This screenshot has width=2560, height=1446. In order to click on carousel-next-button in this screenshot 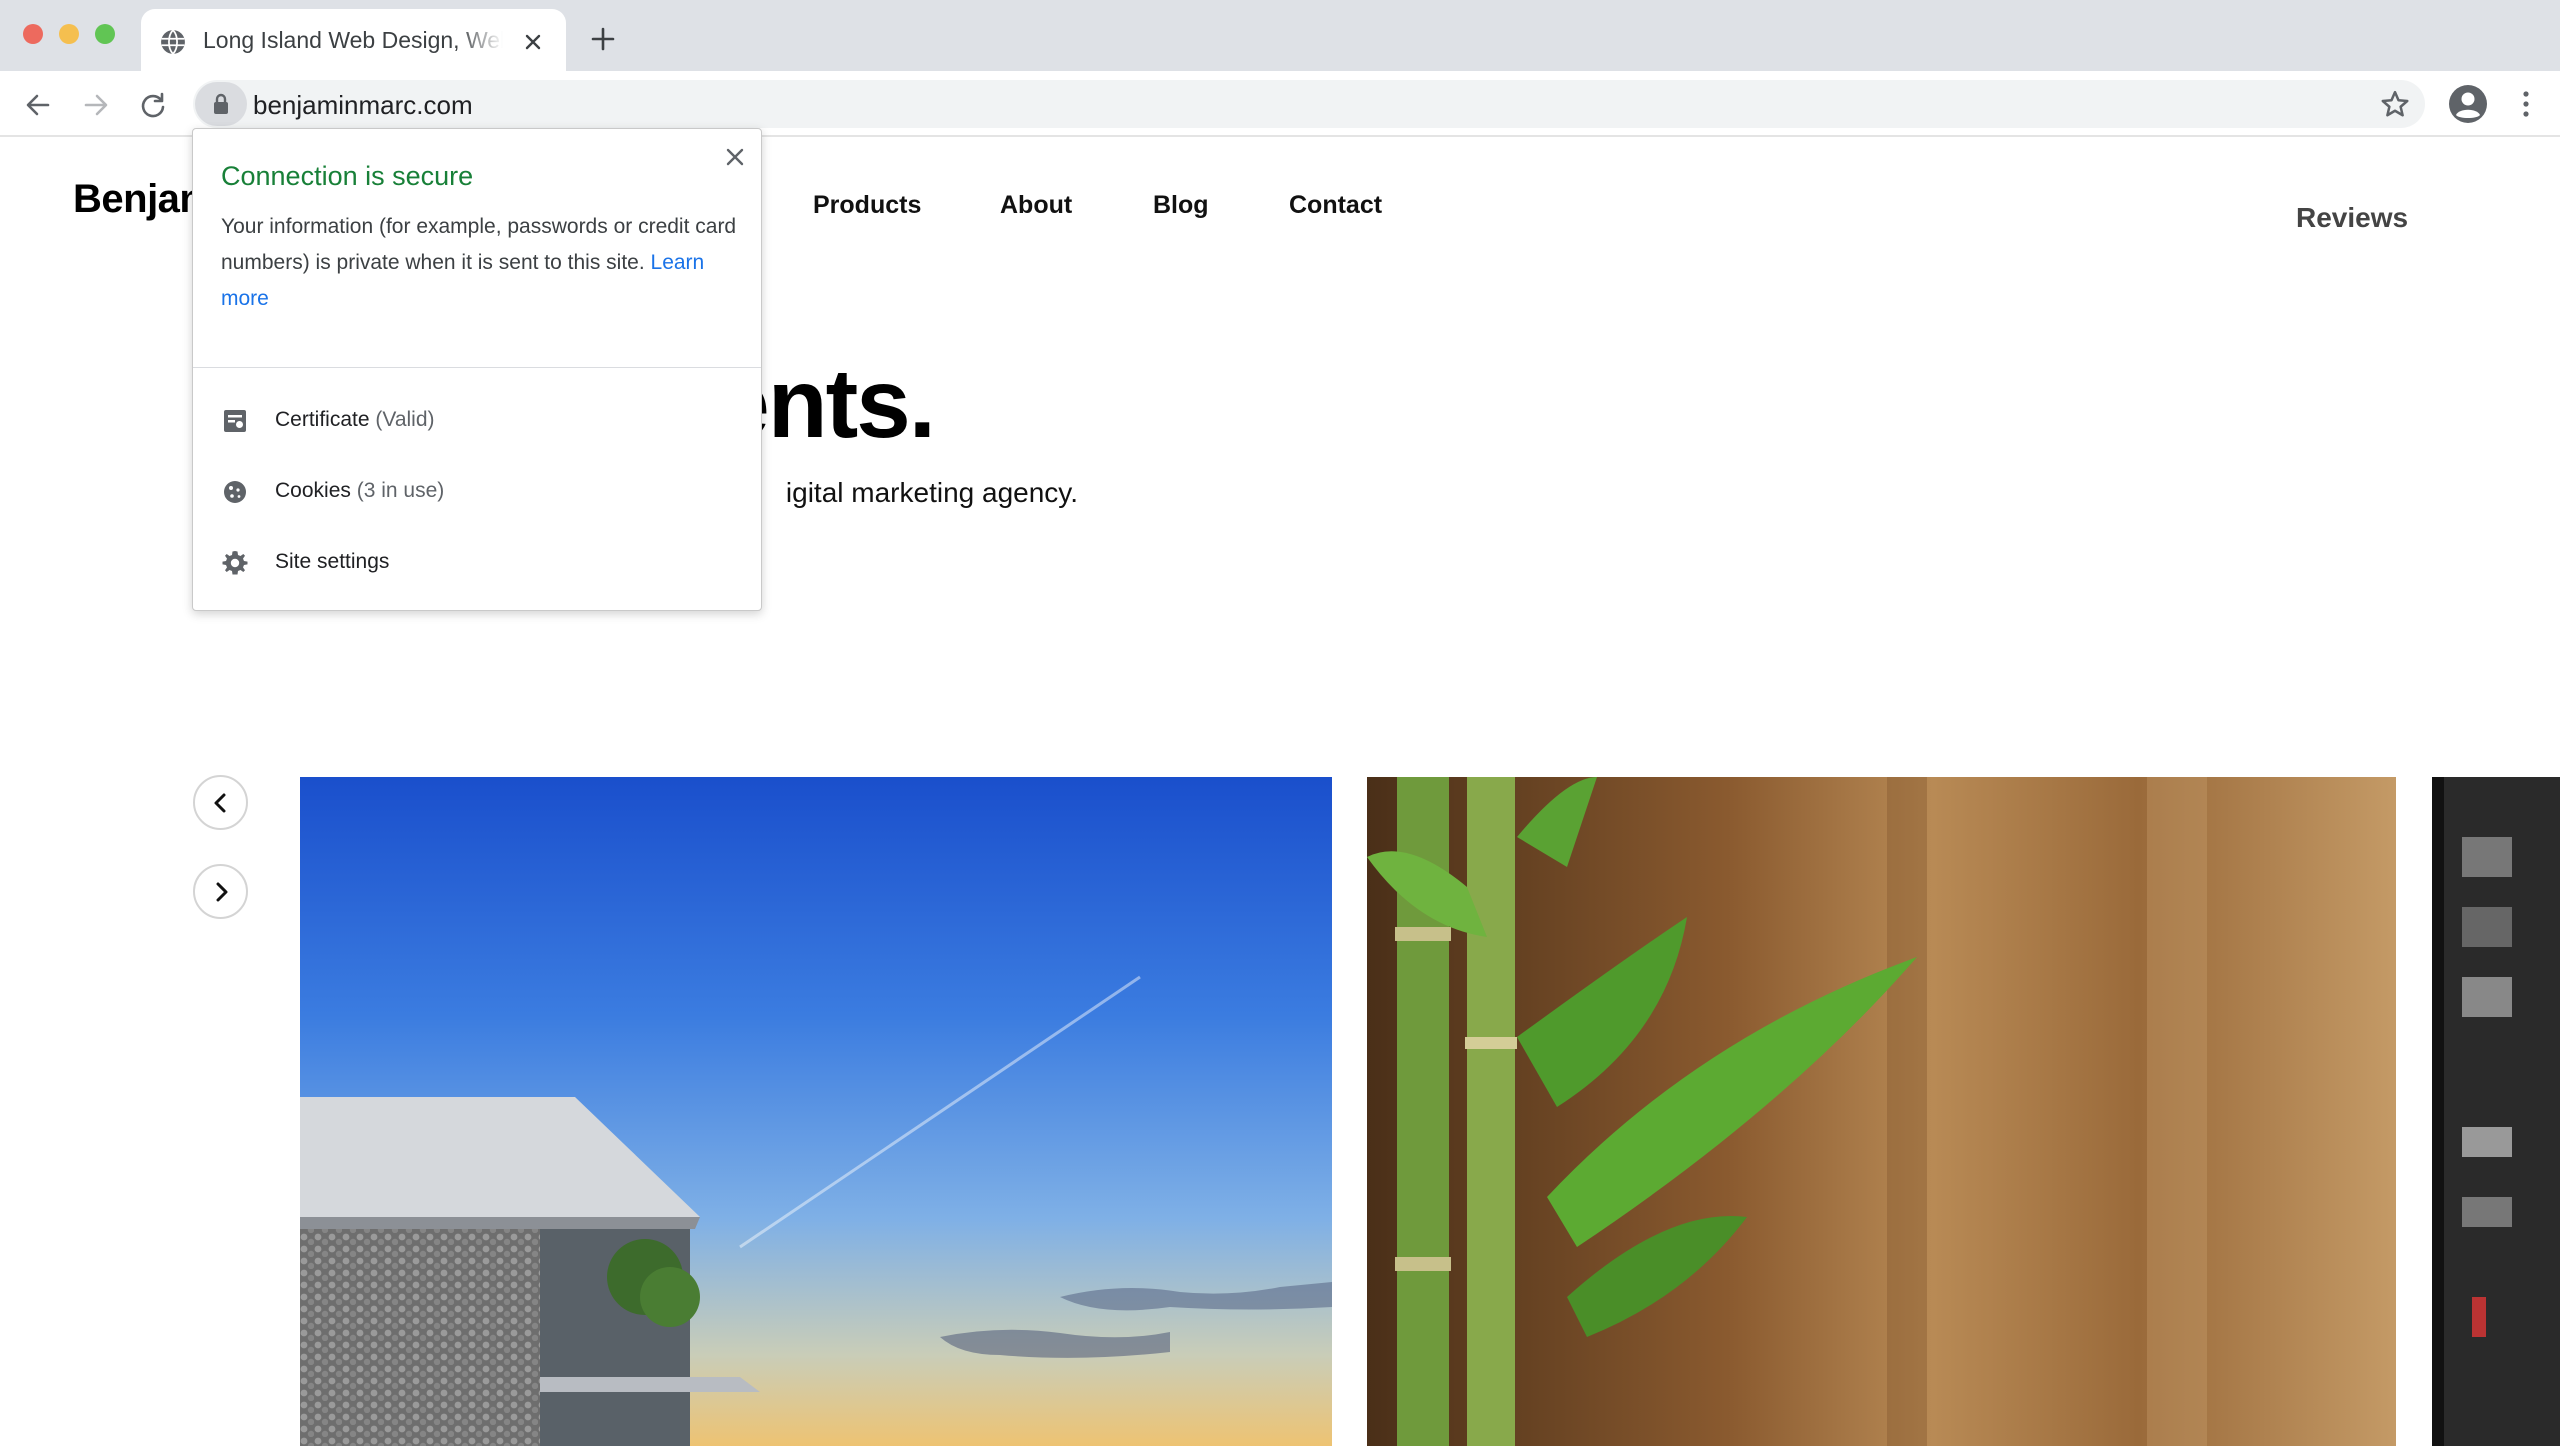, I will do `click(220, 891)`.